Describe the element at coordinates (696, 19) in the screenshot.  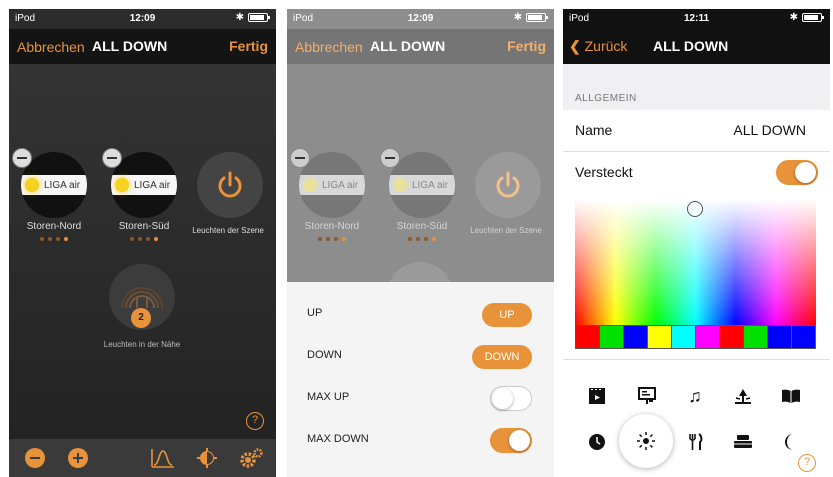
I see `status-bar: iPod 12:11 ✱` at that location.